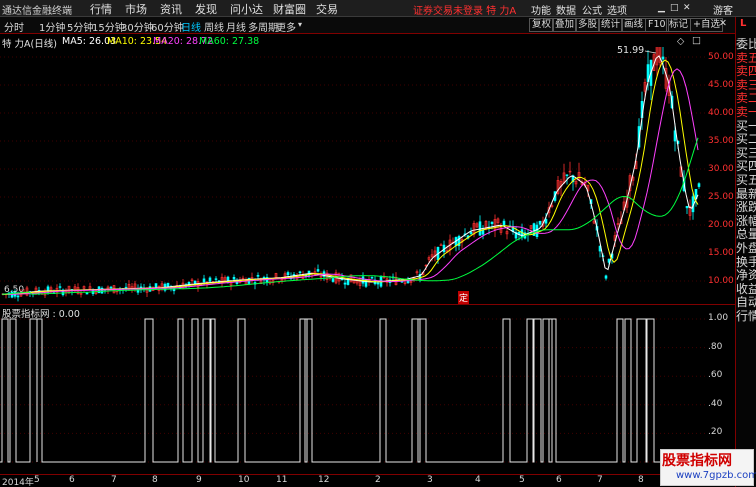 The image size is (756, 487). Describe the element at coordinates (327, 9) in the screenshot. I see `menu-trade: 交易` at that location.